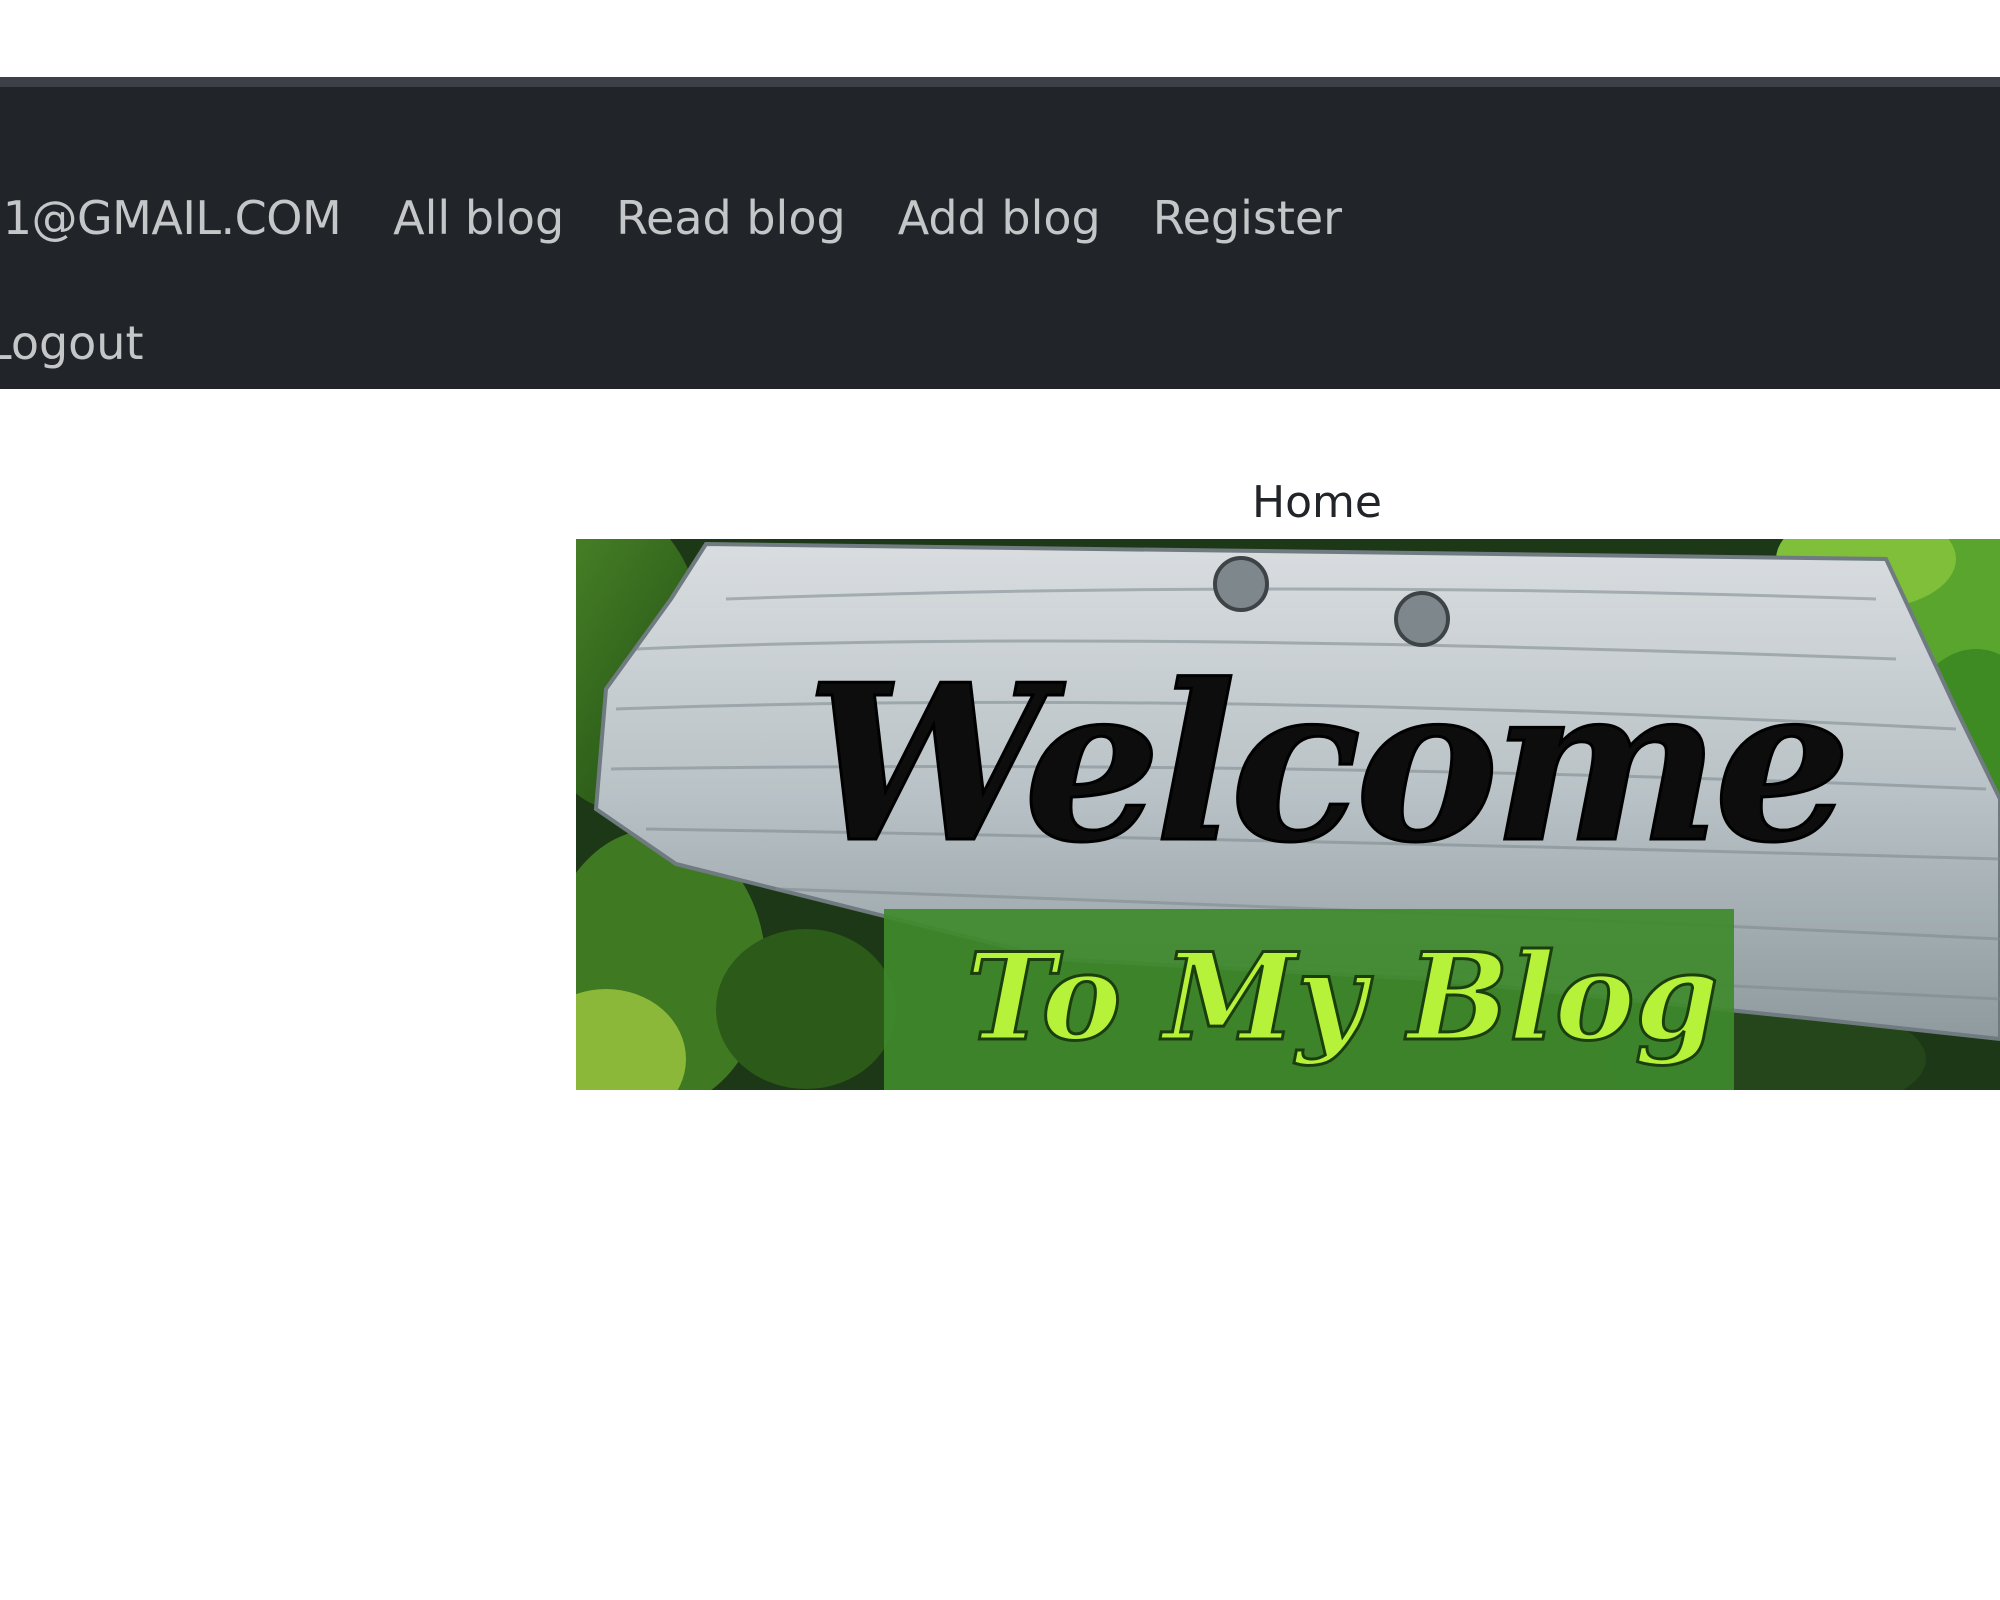 Image resolution: width=2000 pixels, height=1600 pixels. Describe the element at coordinates (1342, 997) in the screenshot. I see `banner-tagline-text: To My Blog` at that location.